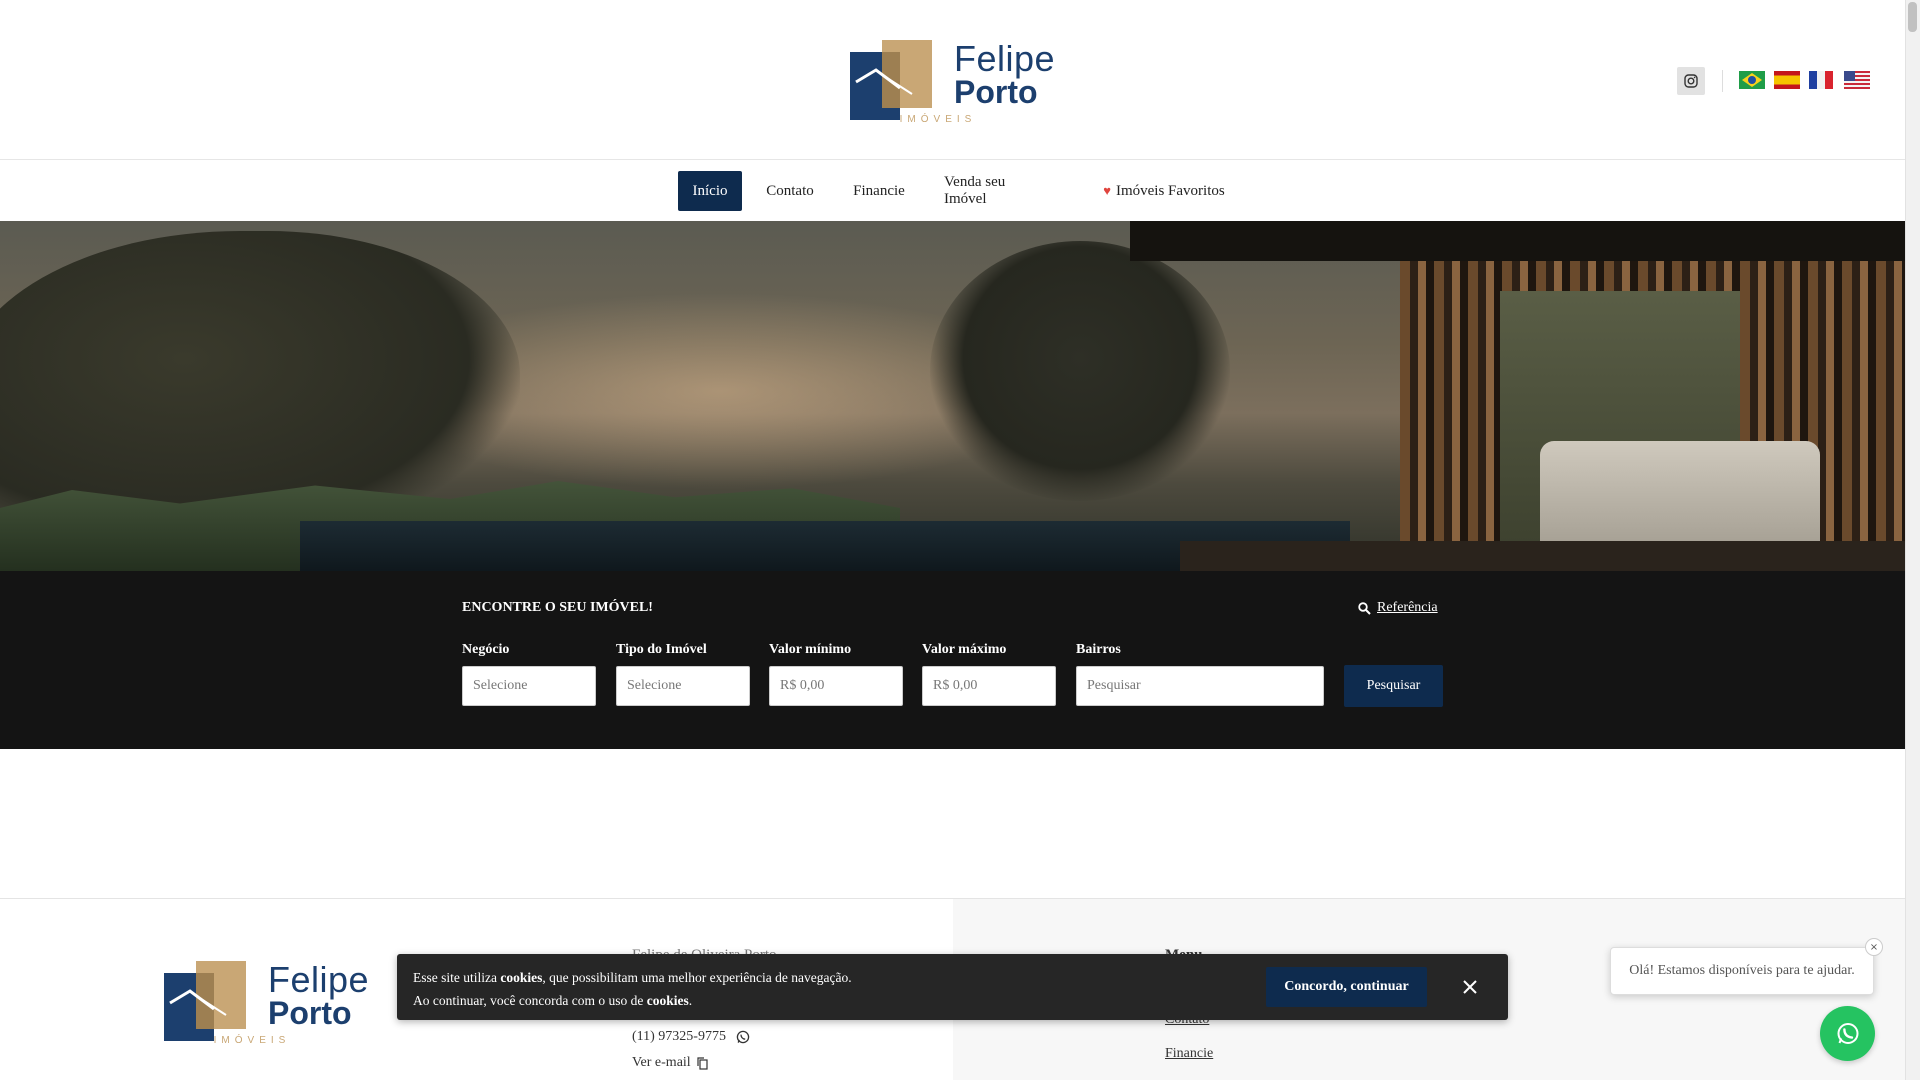 Image resolution: width=1920 pixels, height=1080 pixels. Describe the element at coordinates (1189, 1054) in the screenshot. I see `footer-link-financie: Financie` at that location.